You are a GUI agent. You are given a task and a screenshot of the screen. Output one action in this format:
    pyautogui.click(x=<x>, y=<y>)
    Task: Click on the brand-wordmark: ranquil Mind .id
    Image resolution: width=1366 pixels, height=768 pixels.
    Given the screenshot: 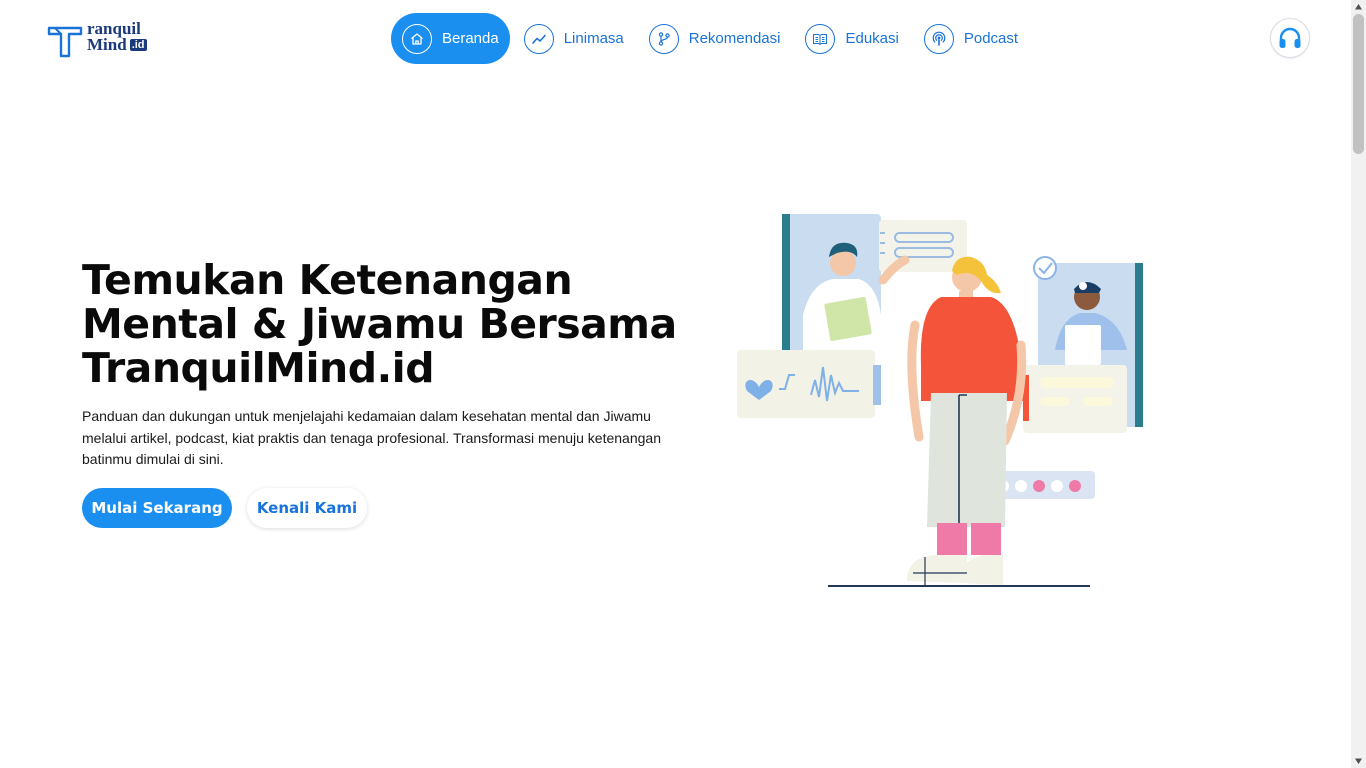 What is the action you would take?
    pyautogui.click(x=117, y=37)
    